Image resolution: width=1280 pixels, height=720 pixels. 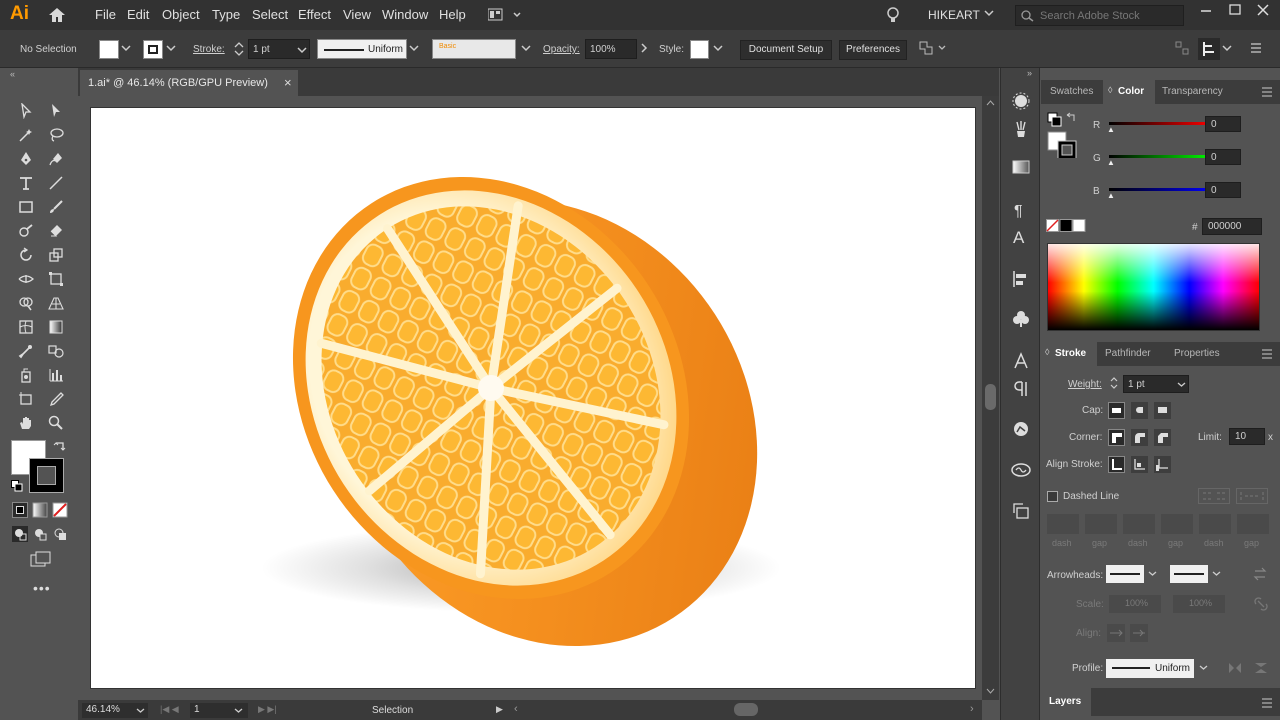 What do you see at coordinates (189, 83) in the screenshot?
I see `document-tab: 1.ai* @ 46.14% (RGB/GPU Preview) ×` at bounding box center [189, 83].